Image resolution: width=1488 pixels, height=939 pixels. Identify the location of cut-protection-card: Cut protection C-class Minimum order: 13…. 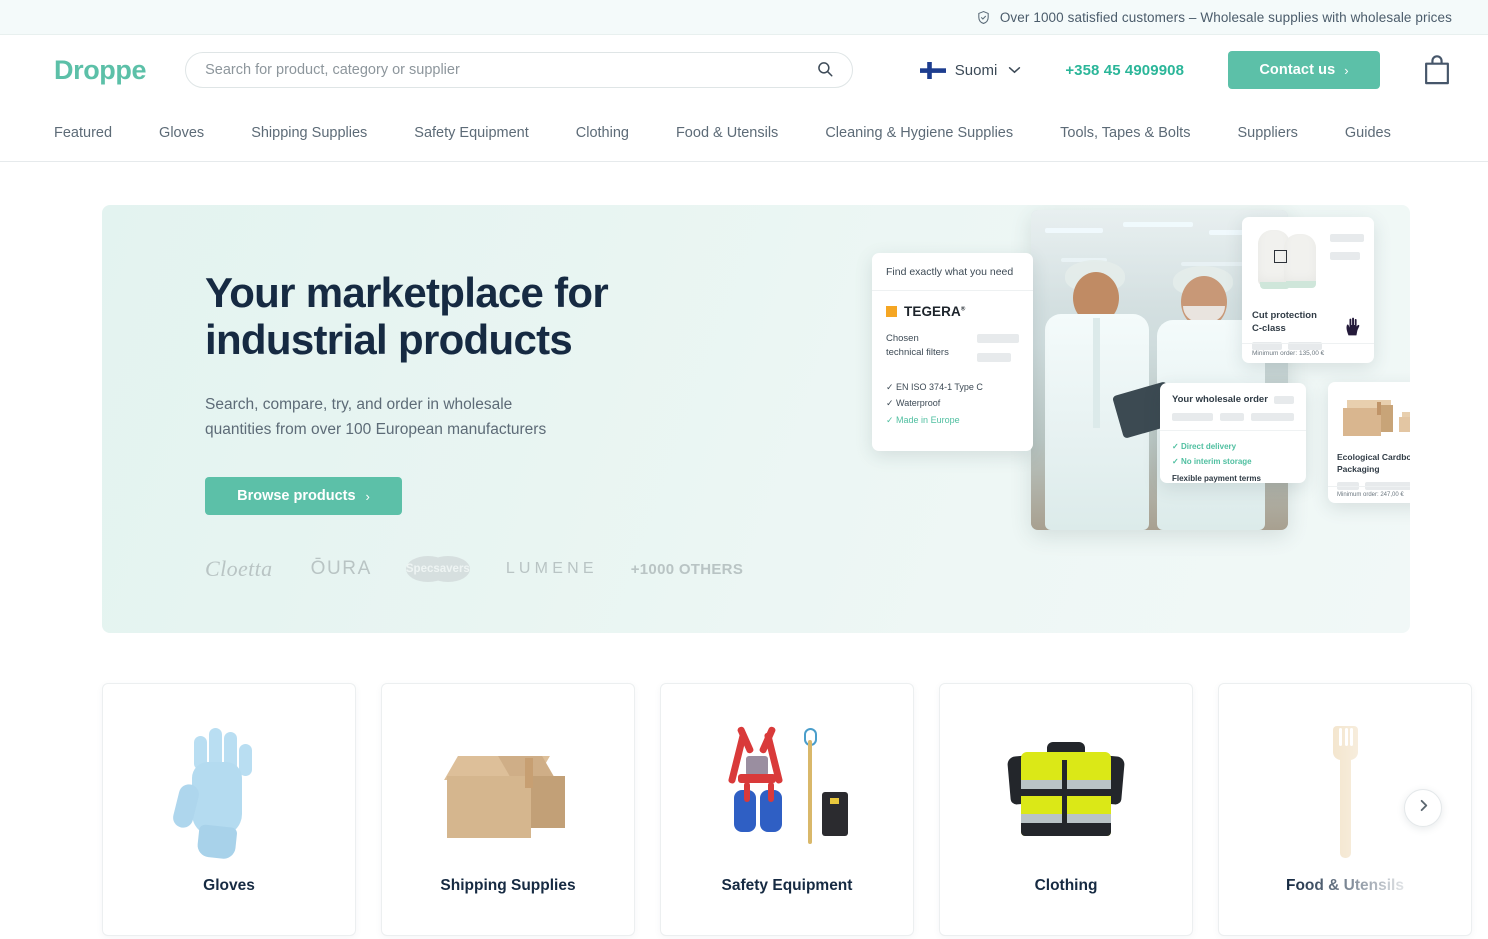
(1308, 290).